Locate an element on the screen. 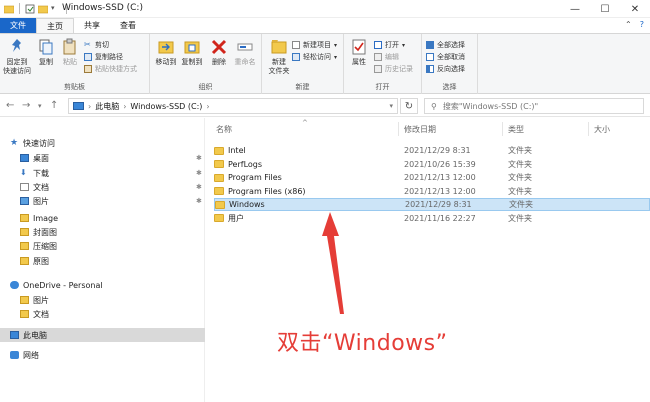 The width and height of the screenshot is (650, 402). pin-to-quick-access-button: 固定到 快速访问 is located at coordinates (17, 57).